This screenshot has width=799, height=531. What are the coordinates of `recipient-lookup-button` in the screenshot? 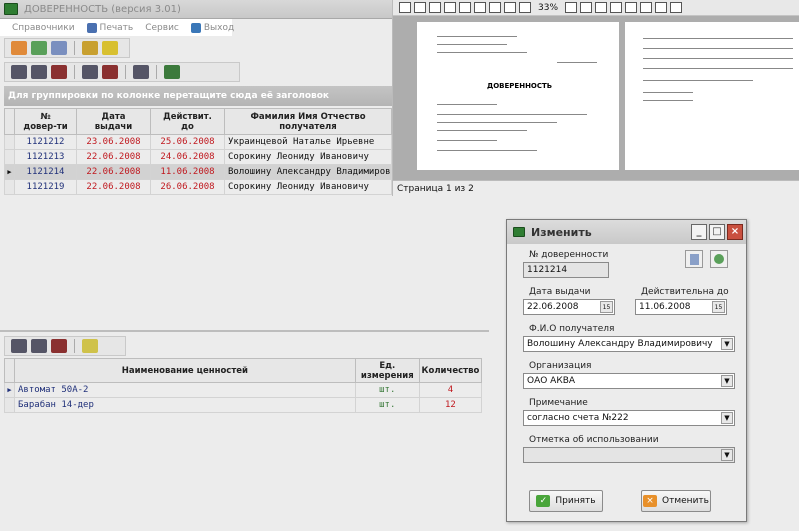 It's located at (719, 259).